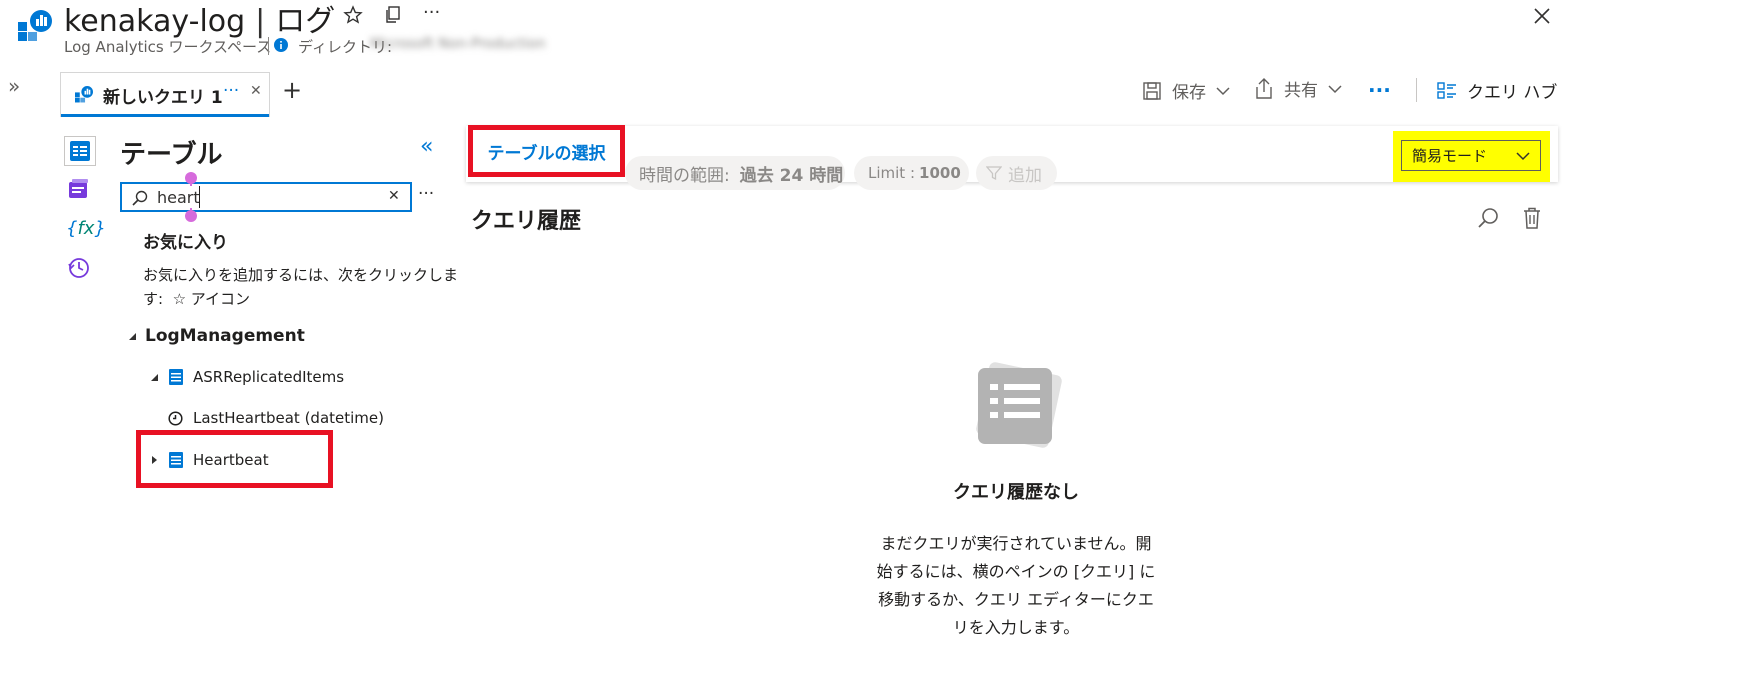 This screenshot has height=700, width=1758. What do you see at coordinates (35, 25) in the screenshot?
I see `workspace-logo-icon` at bounding box center [35, 25].